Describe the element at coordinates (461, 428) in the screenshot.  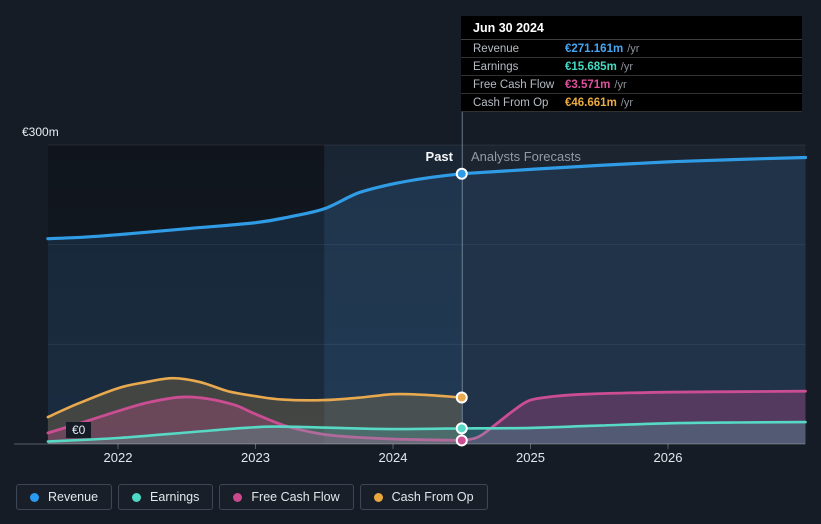
I see `earnings-marker` at that location.